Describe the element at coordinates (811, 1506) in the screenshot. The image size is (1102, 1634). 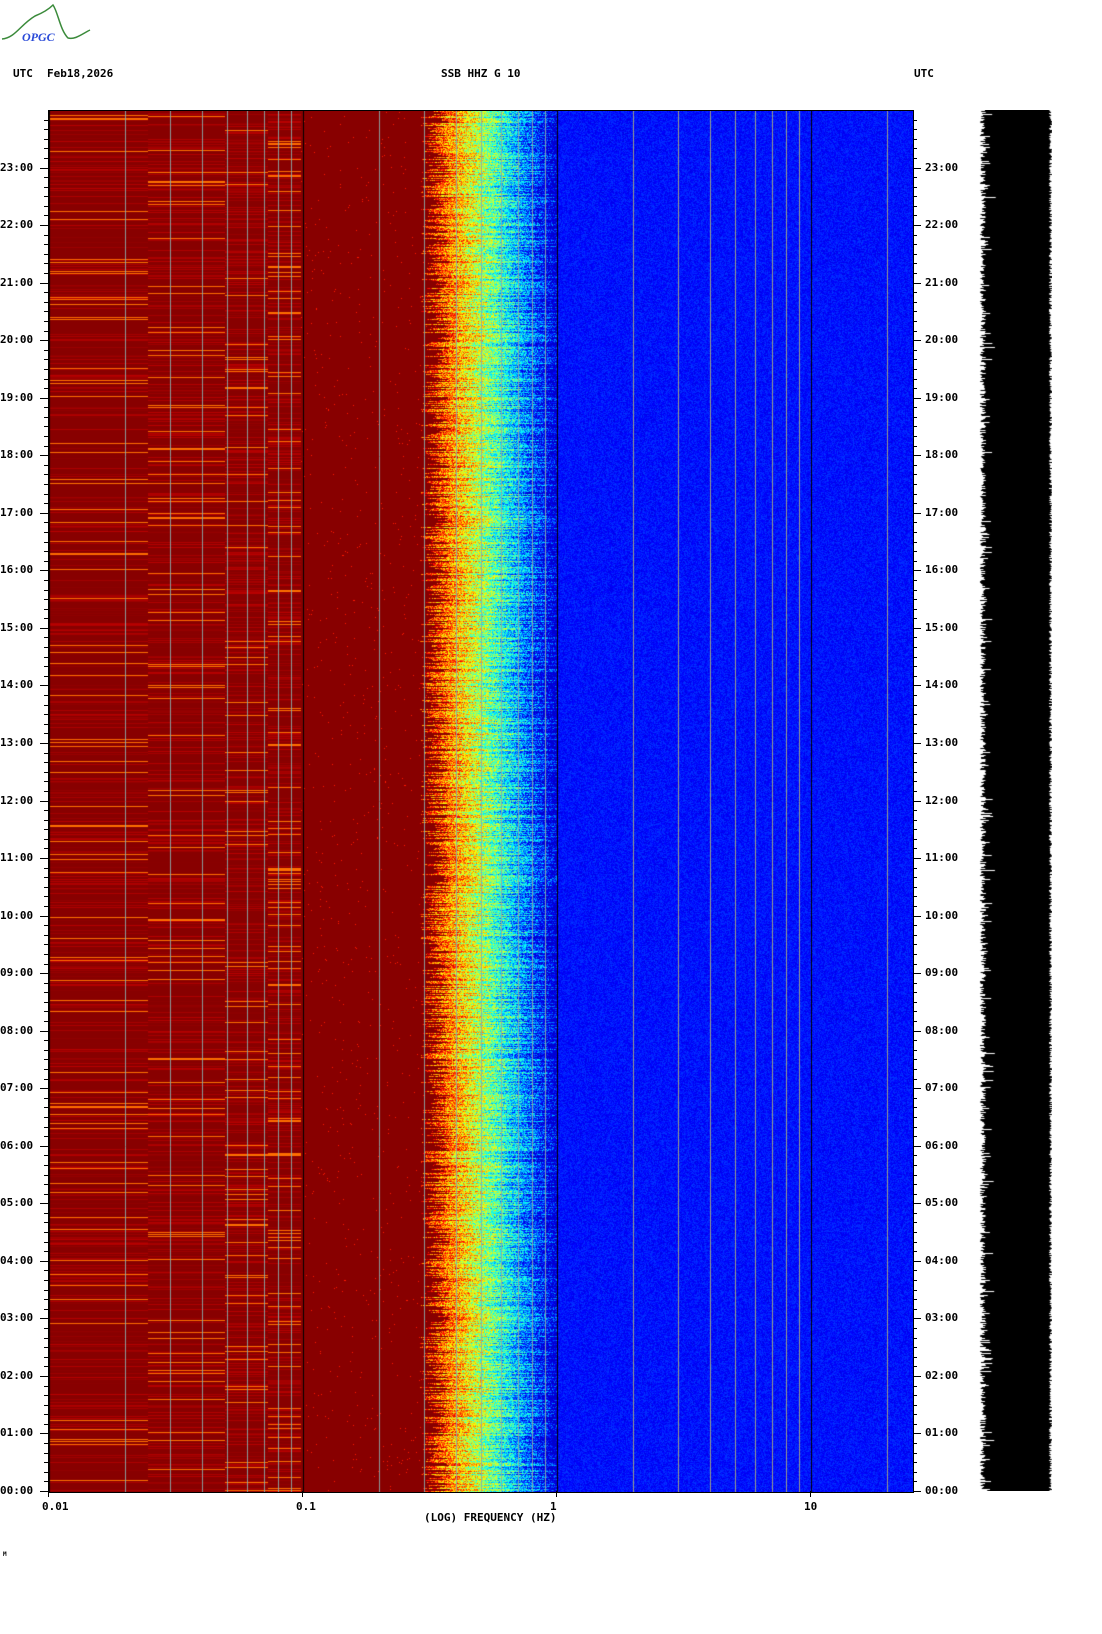
I see `freq-tick-label: 10` at that location.